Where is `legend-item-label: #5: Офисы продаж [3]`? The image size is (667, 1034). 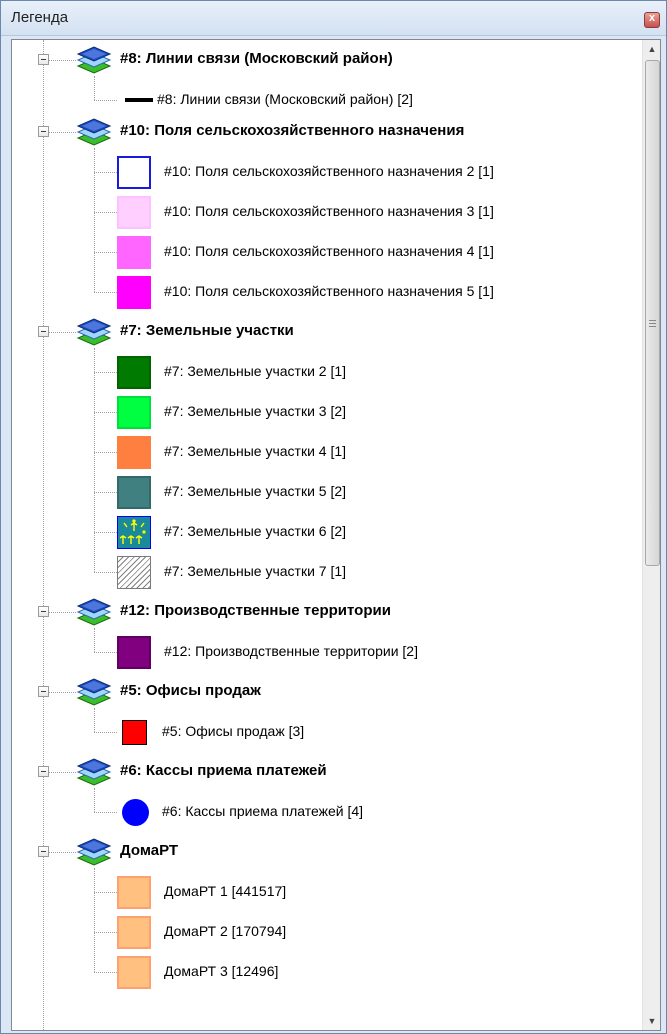
legend-item-label: #5: Офисы продаж [3] is located at coordinates (233, 731).